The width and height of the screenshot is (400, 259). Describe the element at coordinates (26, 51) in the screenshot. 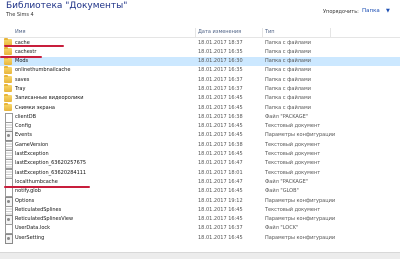

I see `file-name: cachestr` at that location.